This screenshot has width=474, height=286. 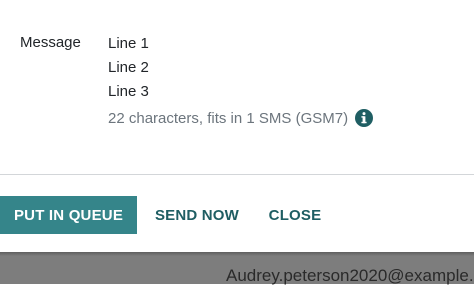 What do you see at coordinates (228, 118) in the screenshot?
I see `sms-counter-text: 22 characters, fits in 1 SMS (GSM7)` at bounding box center [228, 118].